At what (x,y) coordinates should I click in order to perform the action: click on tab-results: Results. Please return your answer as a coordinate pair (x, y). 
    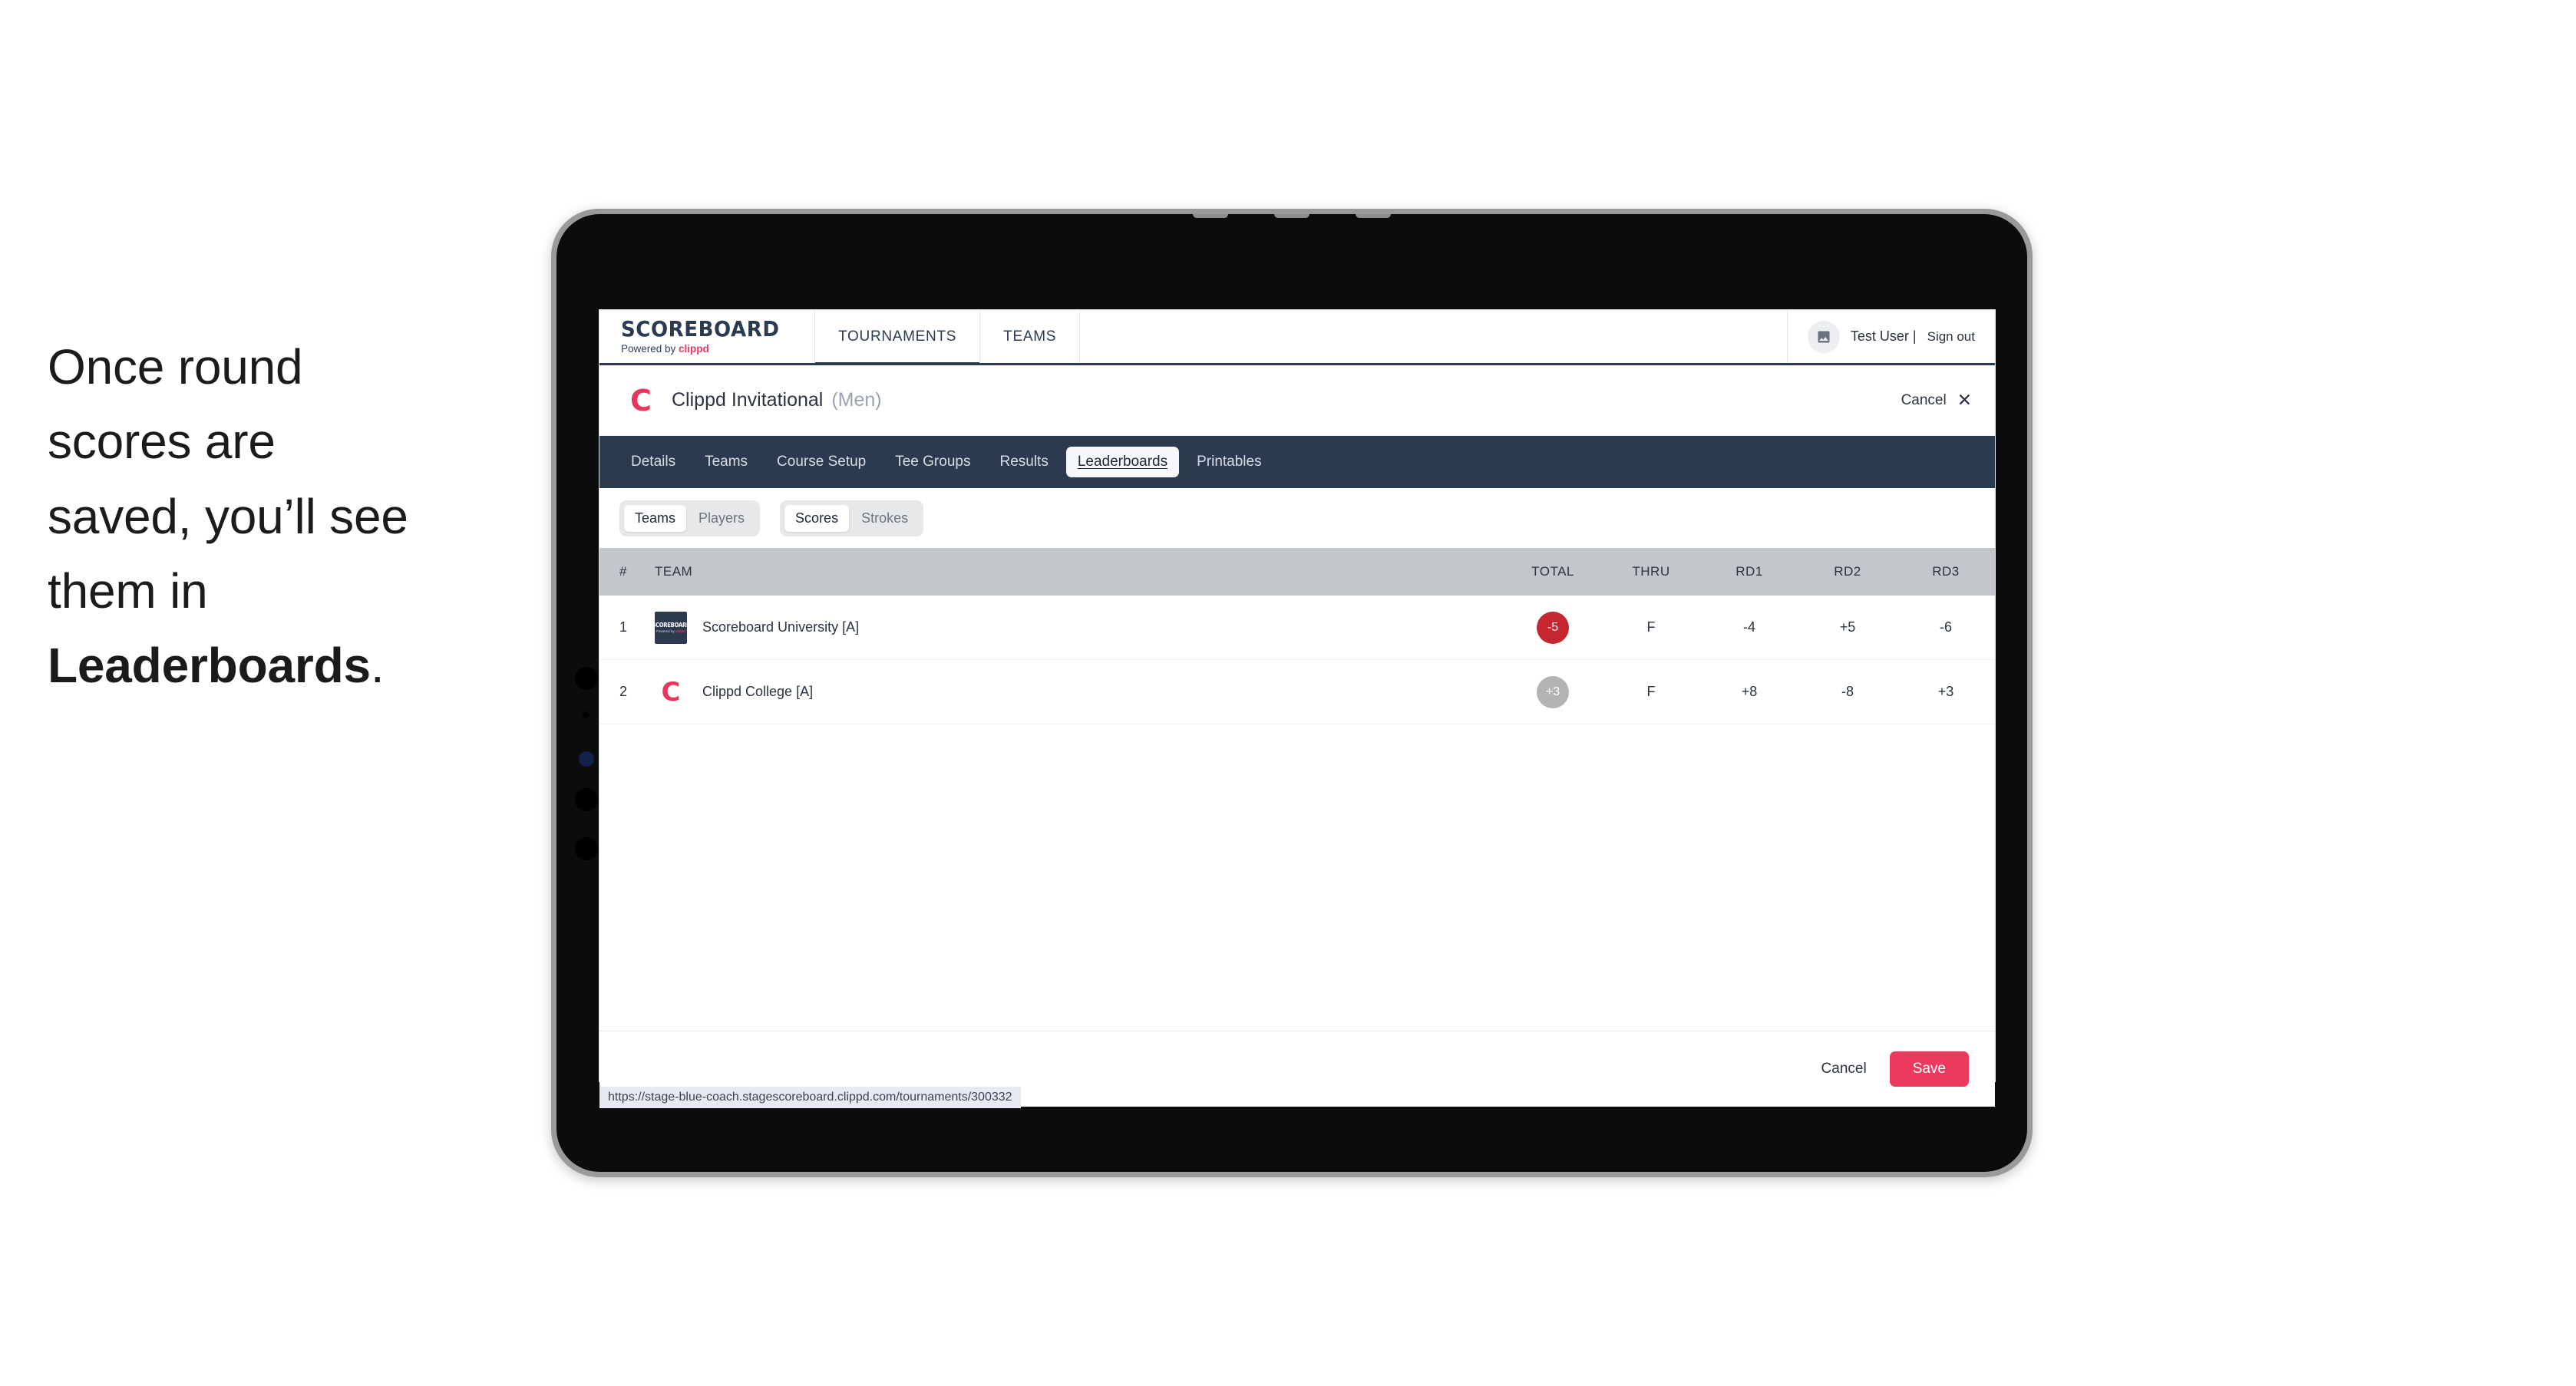
    Looking at the image, I should click on (1023, 462).